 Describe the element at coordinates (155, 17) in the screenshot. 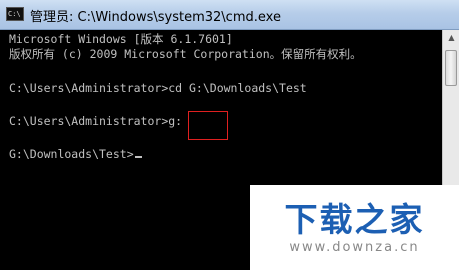

I see `window-title: 管理员: C:\Windows\system32\cmd.exe` at that location.